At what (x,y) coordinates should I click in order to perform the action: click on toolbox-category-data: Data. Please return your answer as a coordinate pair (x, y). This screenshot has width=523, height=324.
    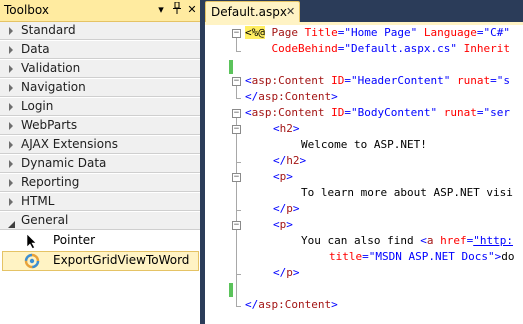
    Looking at the image, I should click on (100, 50).